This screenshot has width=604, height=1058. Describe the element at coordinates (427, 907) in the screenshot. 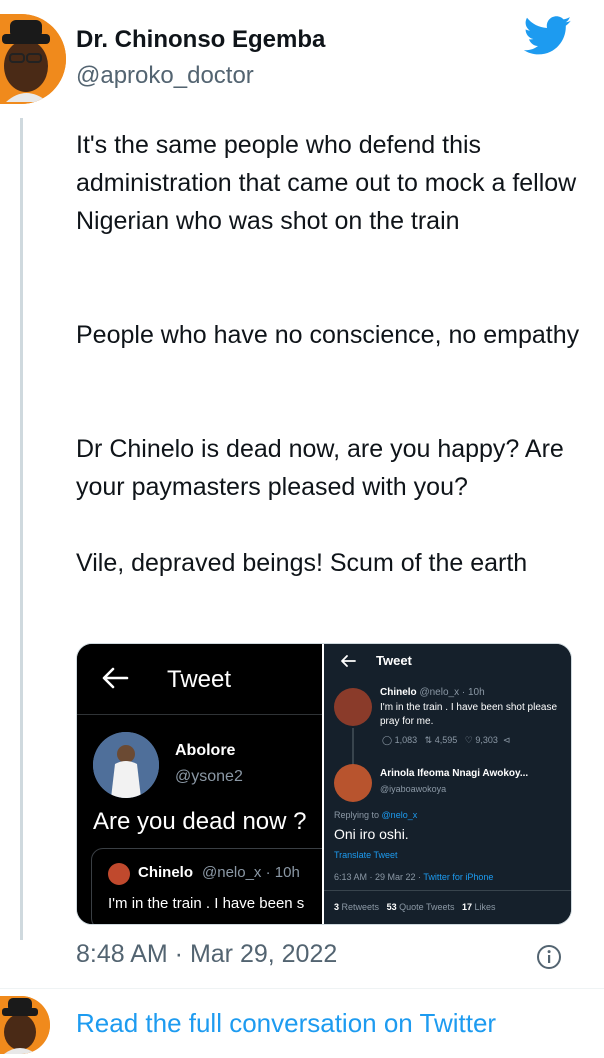

I see `quotes-label: Quote Tweets` at that location.